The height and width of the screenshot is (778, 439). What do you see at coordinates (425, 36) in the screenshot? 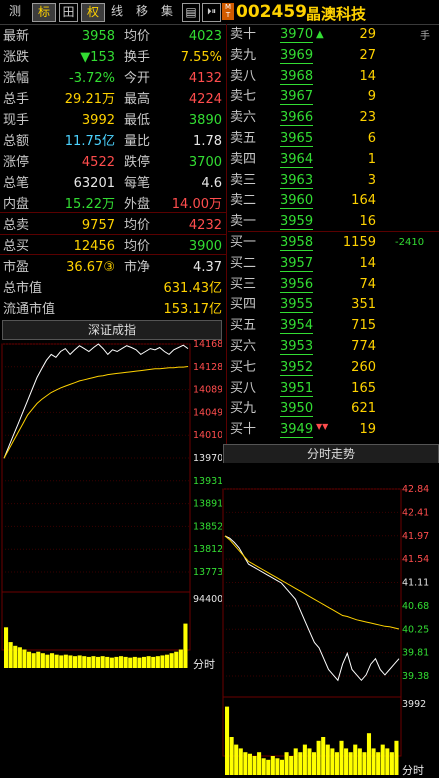
I see `side-unit-label: 手` at bounding box center [425, 36].